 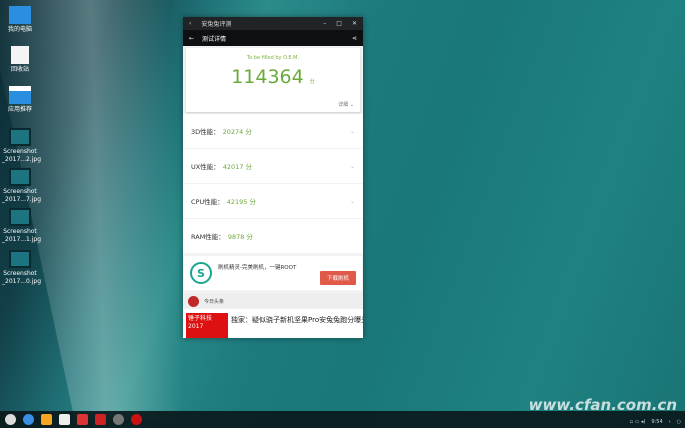 What do you see at coordinates (64, 419) in the screenshot?
I see `document-icon` at bounding box center [64, 419].